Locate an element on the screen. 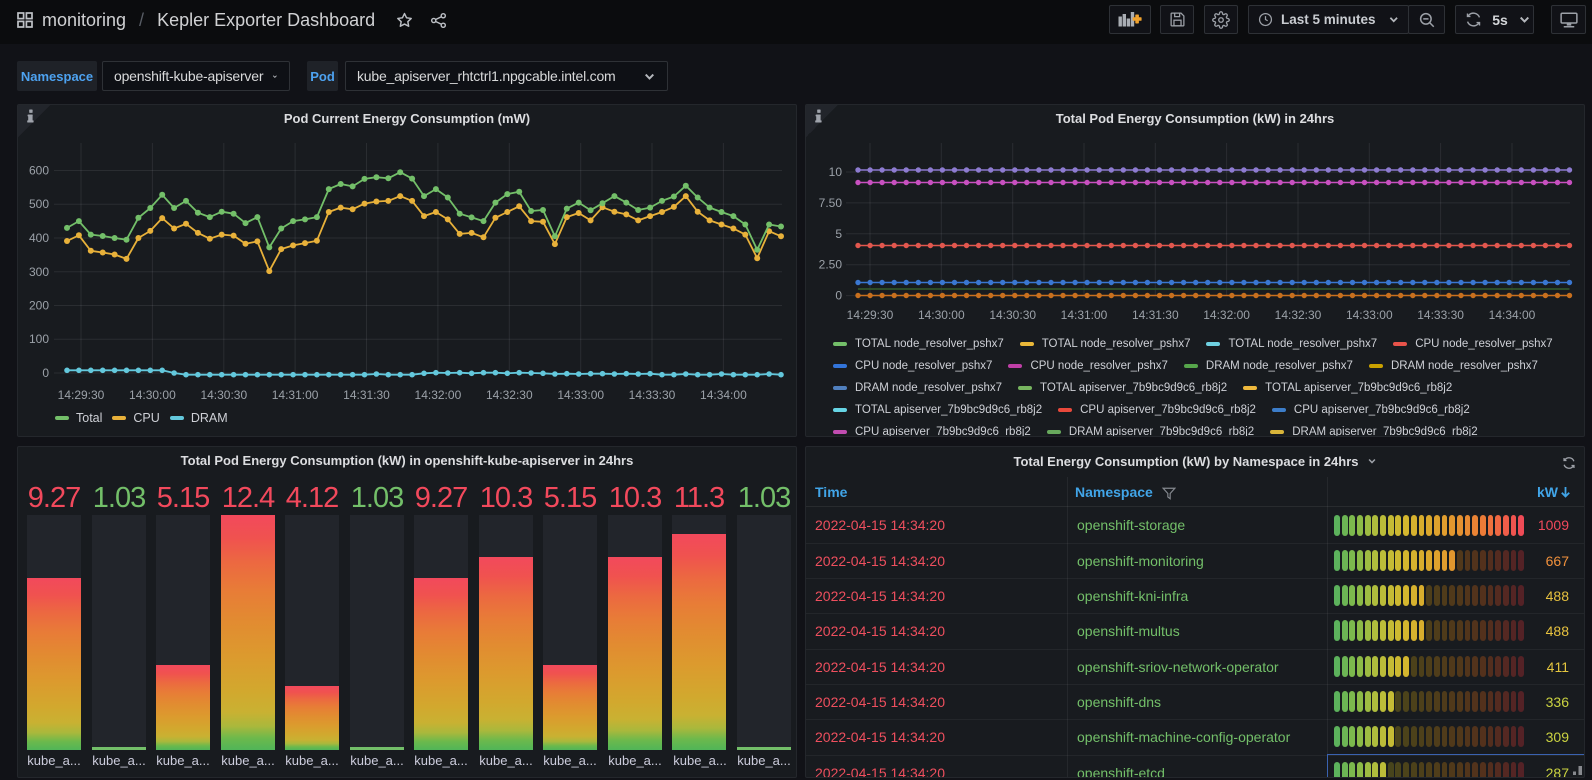 The height and width of the screenshot is (780, 1592). svg-text: 10 is located at coordinates (836, 172).